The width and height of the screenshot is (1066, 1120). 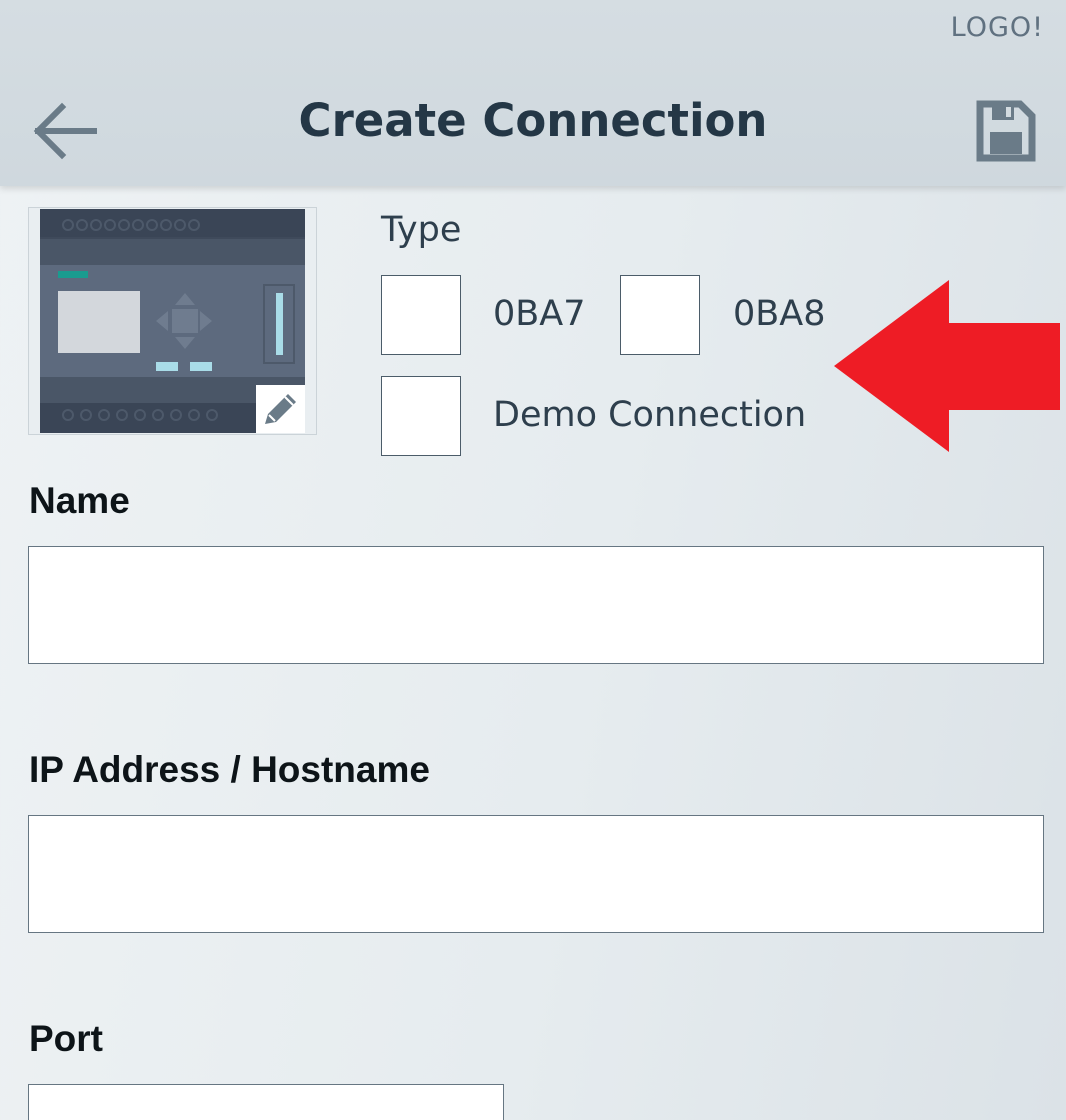 I want to click on red-arrow-left-icon, so click(x=947, y=366).